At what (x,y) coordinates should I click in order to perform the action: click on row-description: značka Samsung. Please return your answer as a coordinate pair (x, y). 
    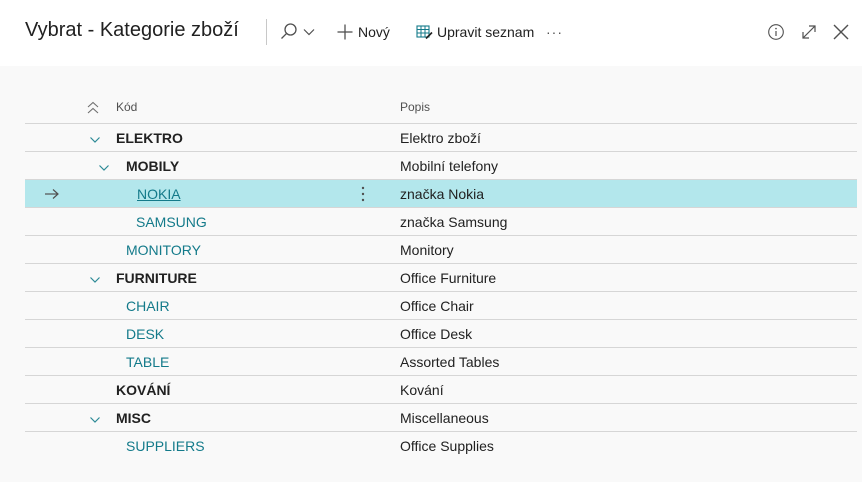
    Looking at the image, I should click on (454, 222).